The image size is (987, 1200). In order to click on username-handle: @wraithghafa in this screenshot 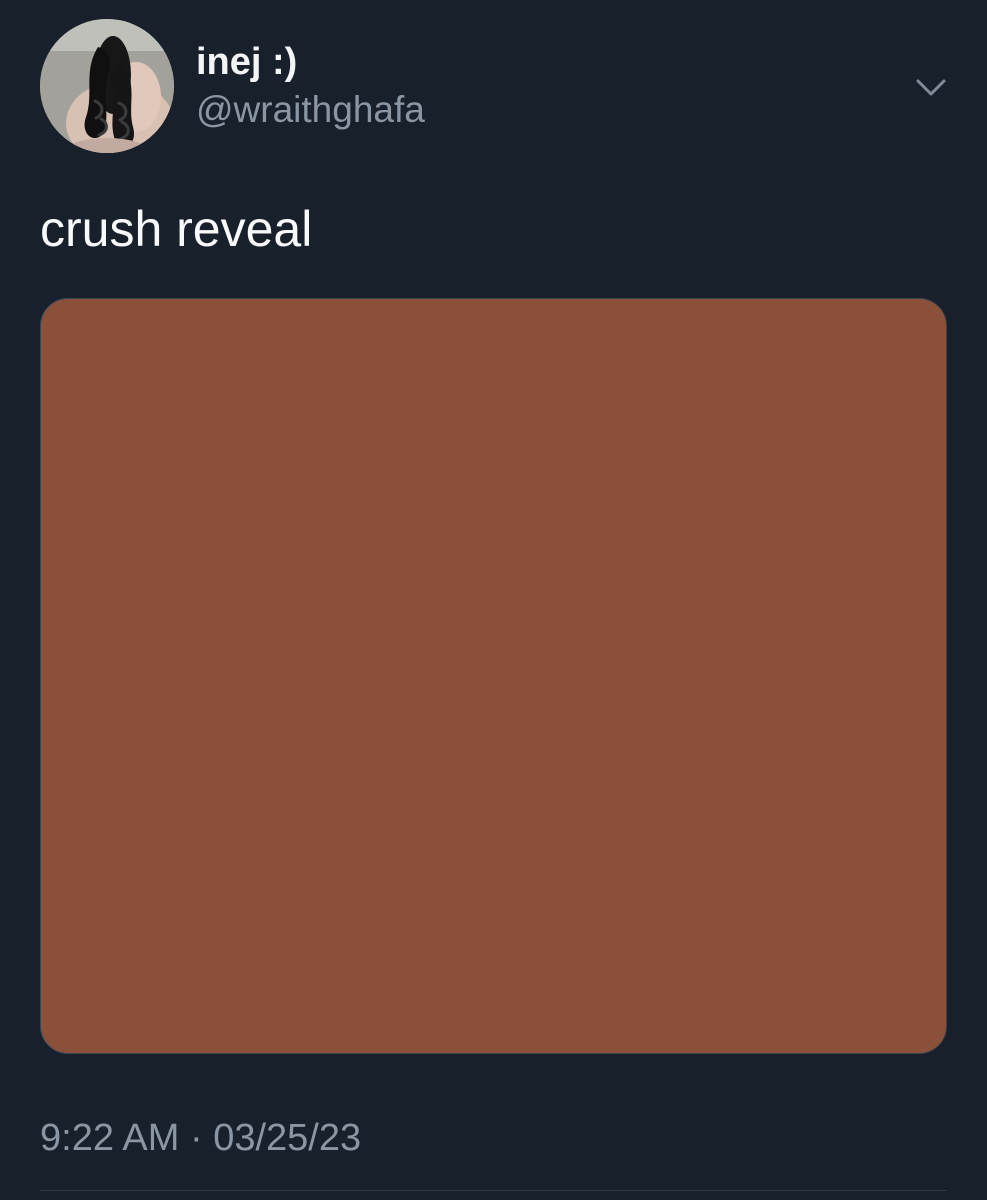, I will do `click(310, 110)`.